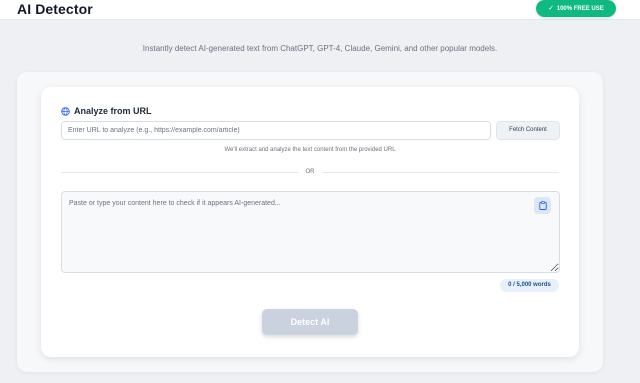  I want to click on or-label: OR, so click(310, 172).